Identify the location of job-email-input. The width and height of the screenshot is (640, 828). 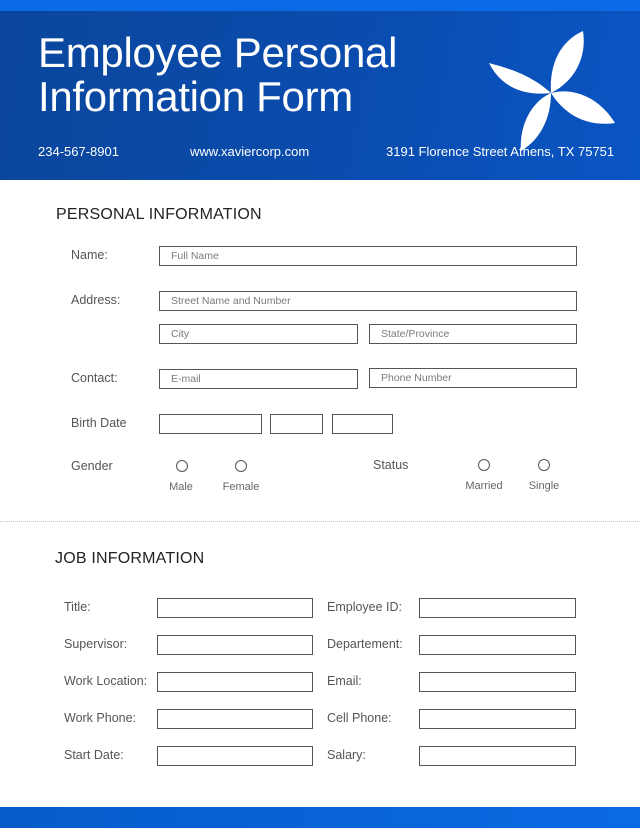
(497, 682).